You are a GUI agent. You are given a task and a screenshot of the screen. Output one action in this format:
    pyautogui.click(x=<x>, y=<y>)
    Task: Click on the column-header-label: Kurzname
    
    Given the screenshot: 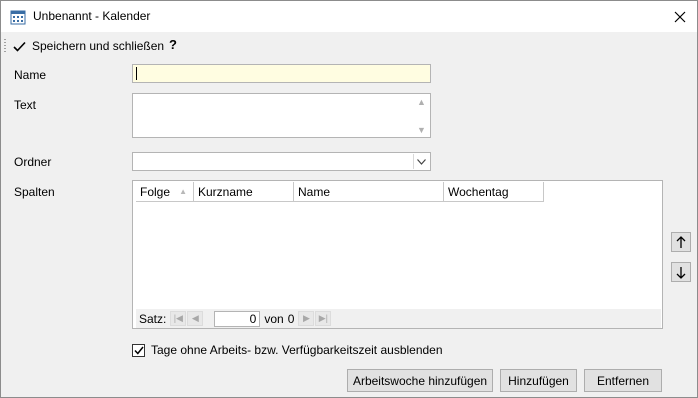 What is the action you would take?
    pyautogui.click(x=225, y=192)
    